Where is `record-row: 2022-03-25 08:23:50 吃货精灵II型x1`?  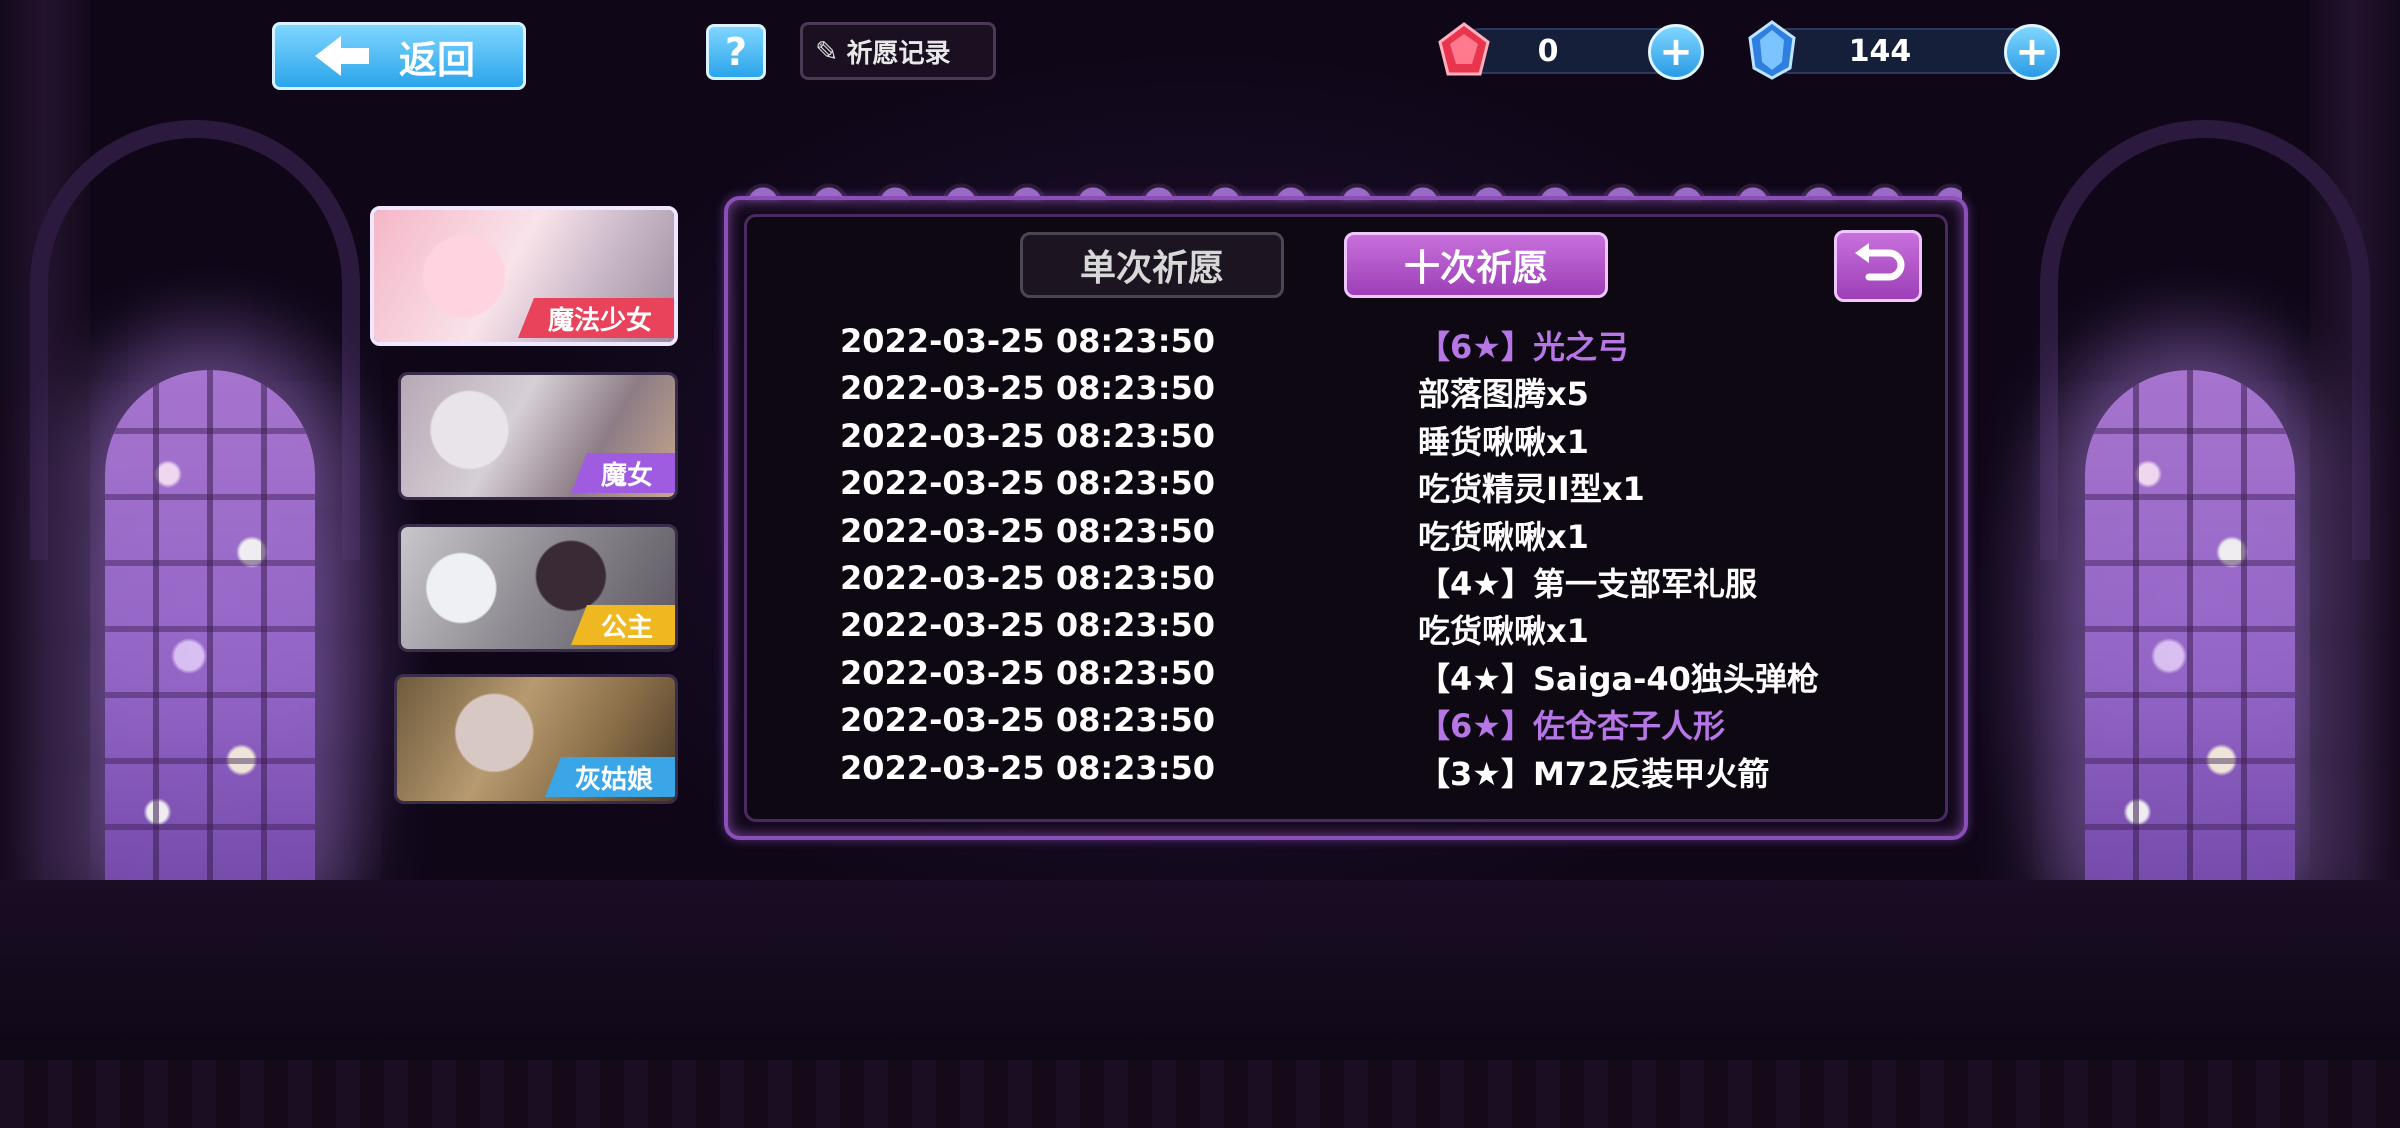
record-row: 2022-03-25 08:23:50 吃货精灵II型x1 is located at coordinates (1200, 487).